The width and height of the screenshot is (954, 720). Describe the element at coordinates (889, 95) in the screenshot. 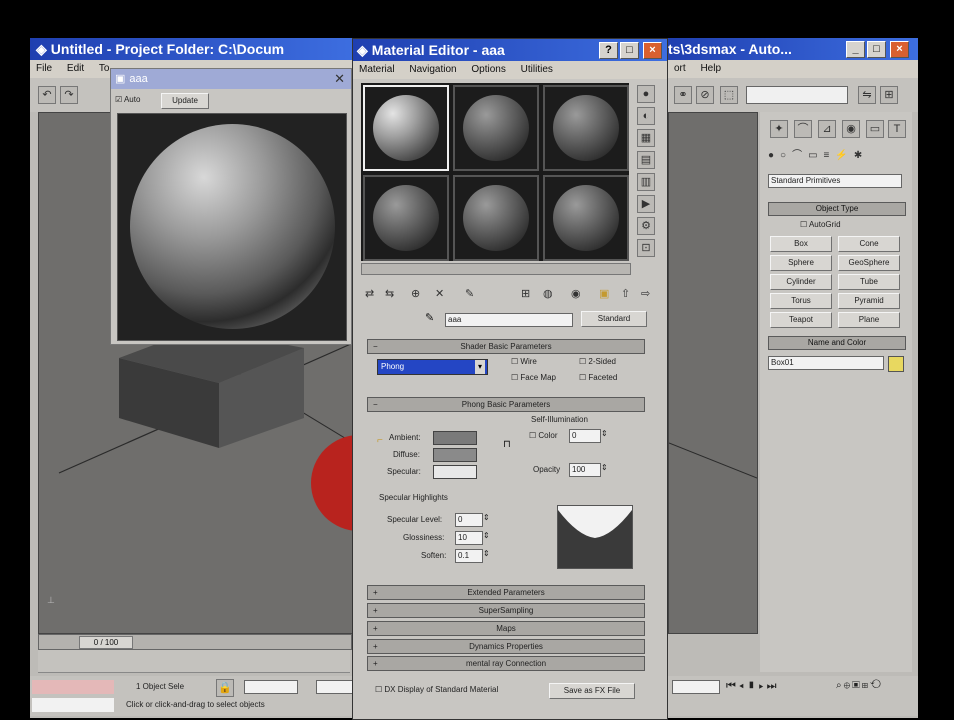

I see `align-icon: ⊞` at that location.